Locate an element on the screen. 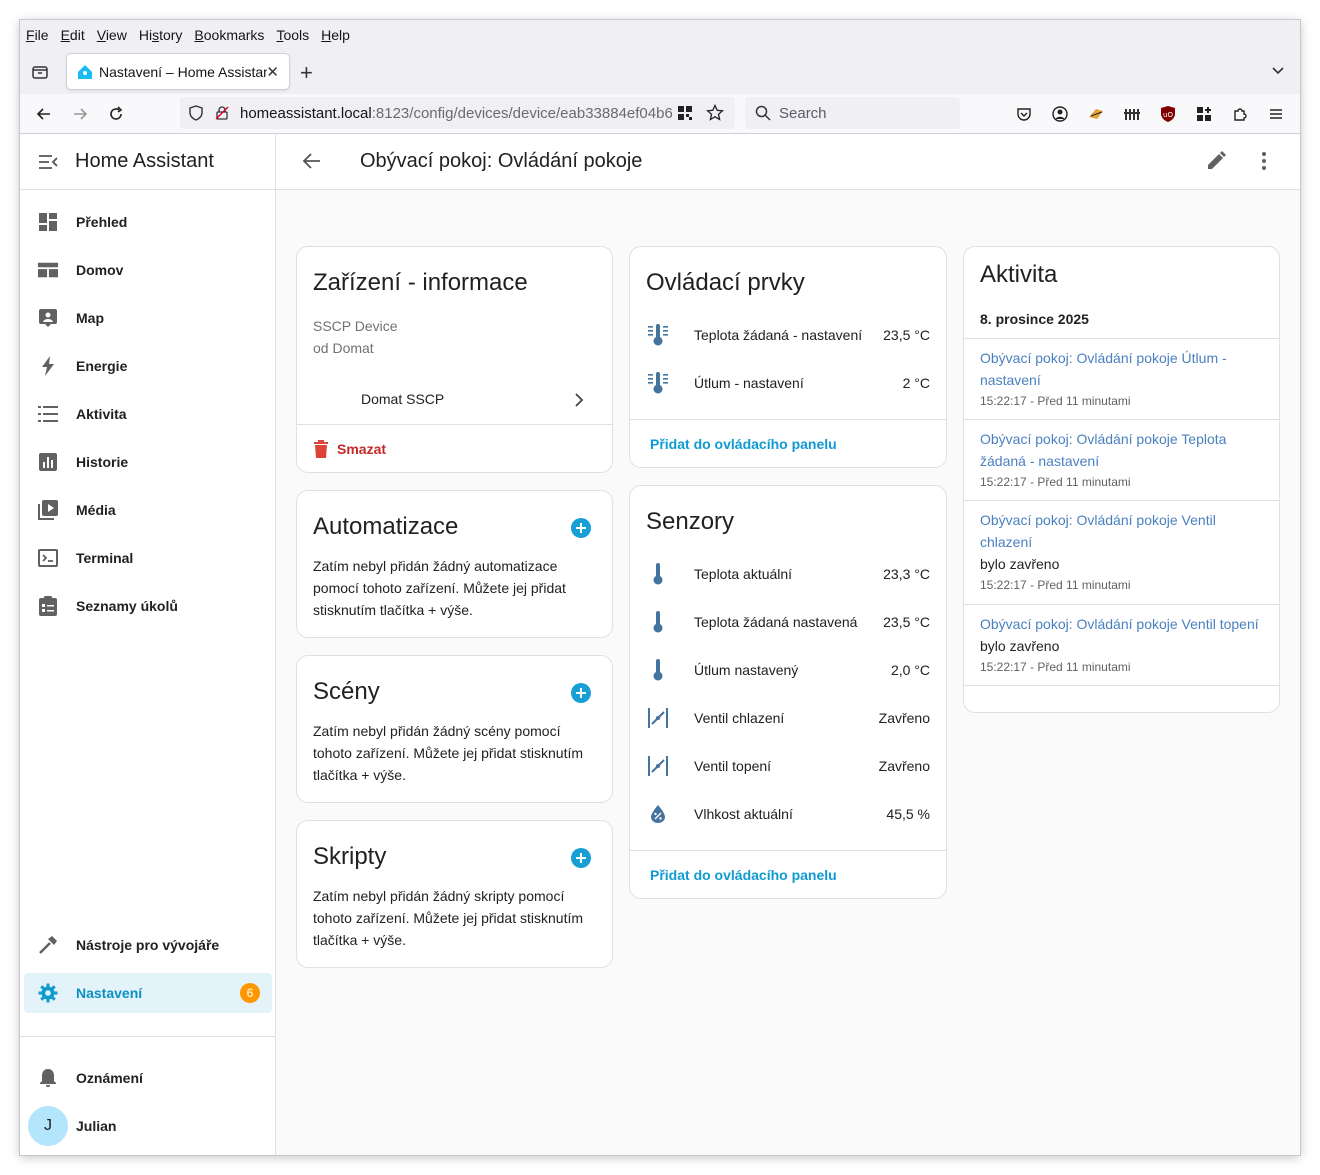  sidebar-item-user: J Julian is located at coordinates (148, 1126).